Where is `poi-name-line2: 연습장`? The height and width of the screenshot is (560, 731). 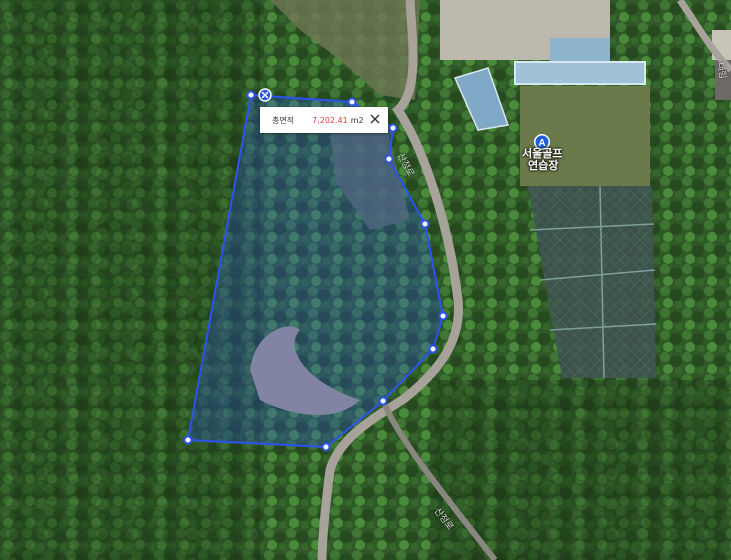
poi-name-line2: 연습장 is located at coordinates (543, 165).